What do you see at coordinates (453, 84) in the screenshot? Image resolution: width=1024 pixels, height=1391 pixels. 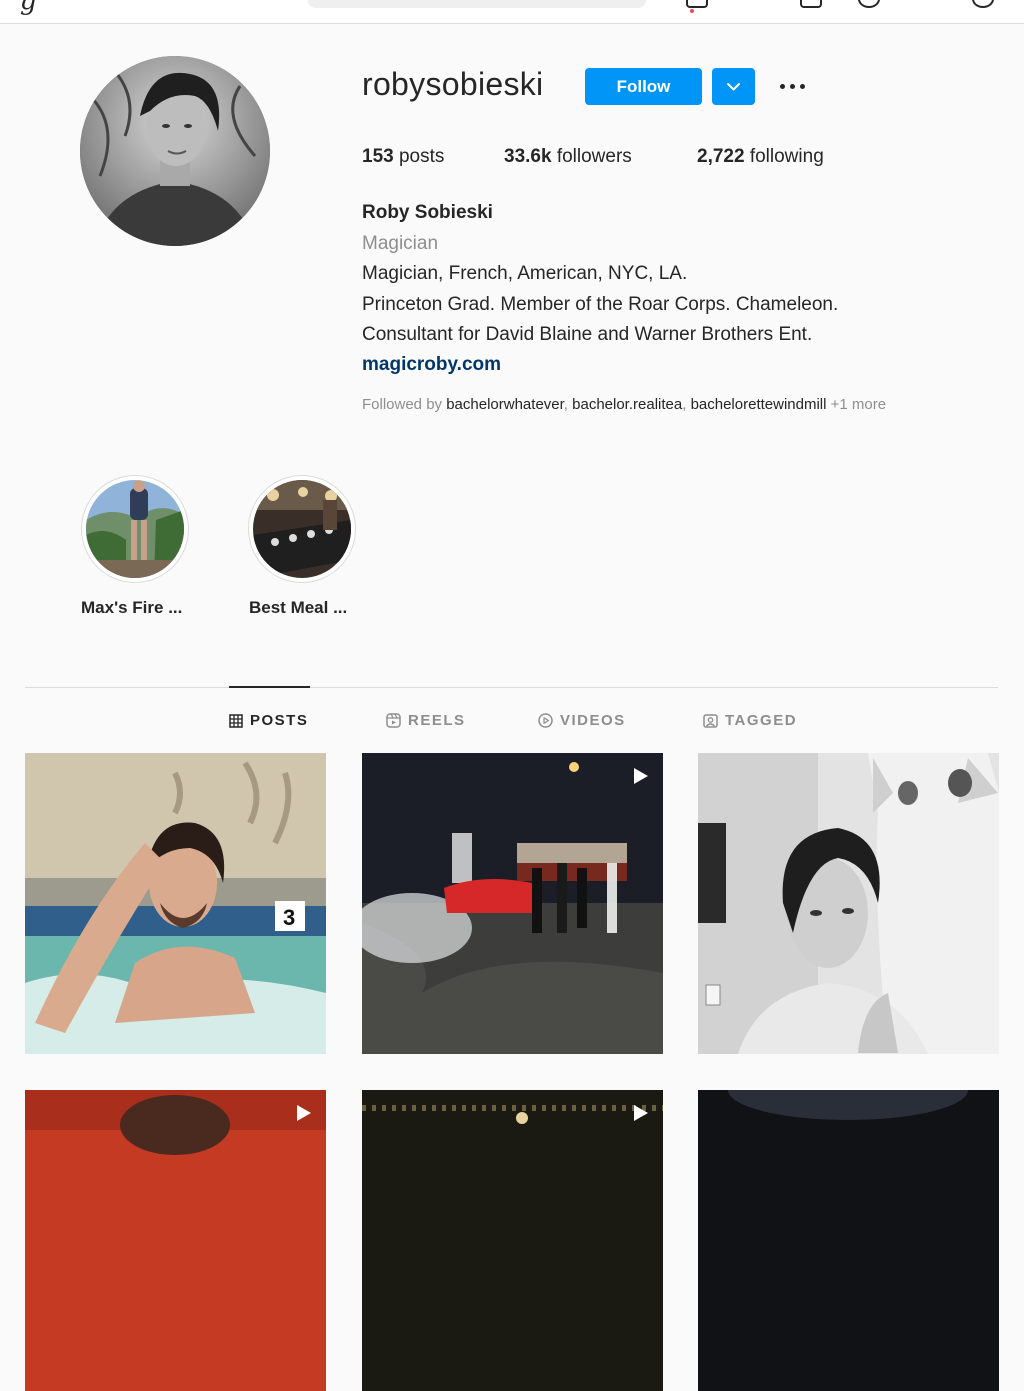 I see `profile-username: robysobieski` at bounding box center [453, 84].